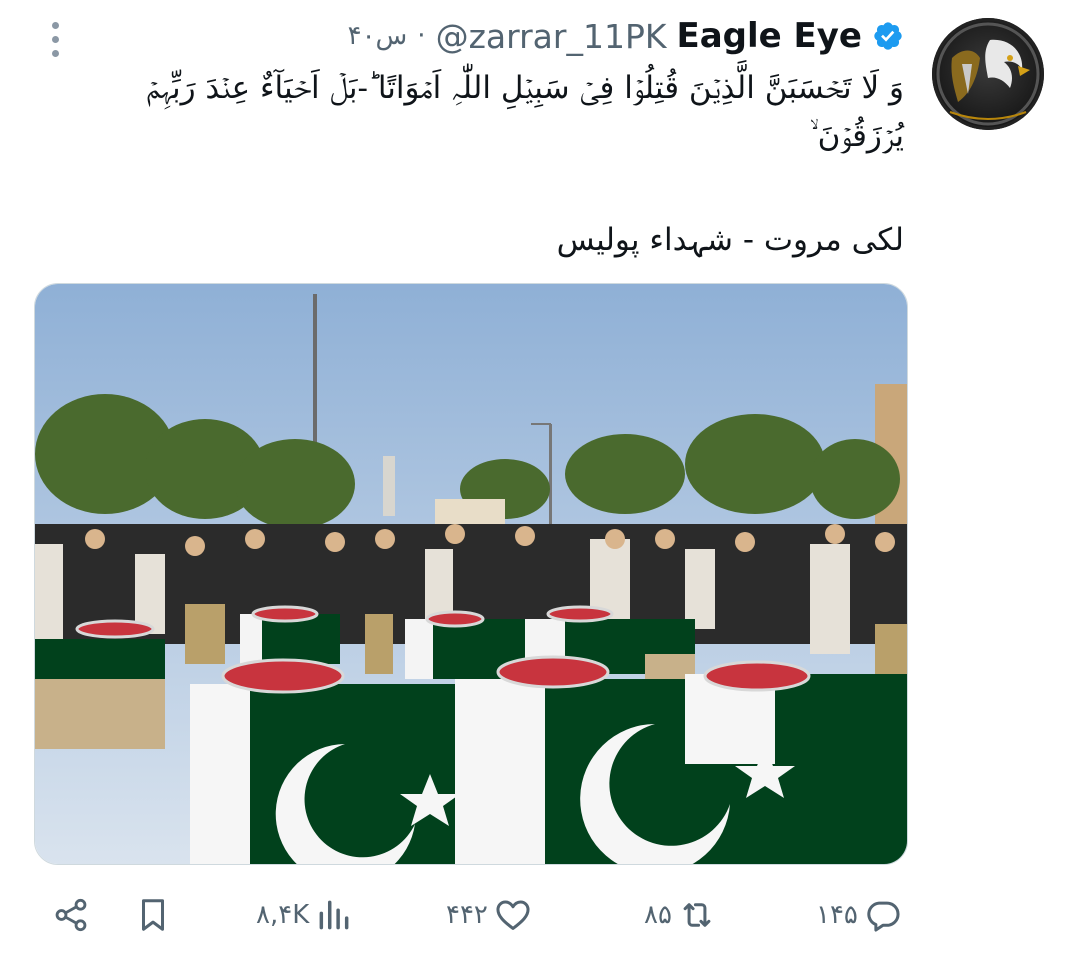 This screenshot has height=965, width=1080. Describe the element at coordinates (697, 915) in the screenshot. I see `retweet-icon` at that location.